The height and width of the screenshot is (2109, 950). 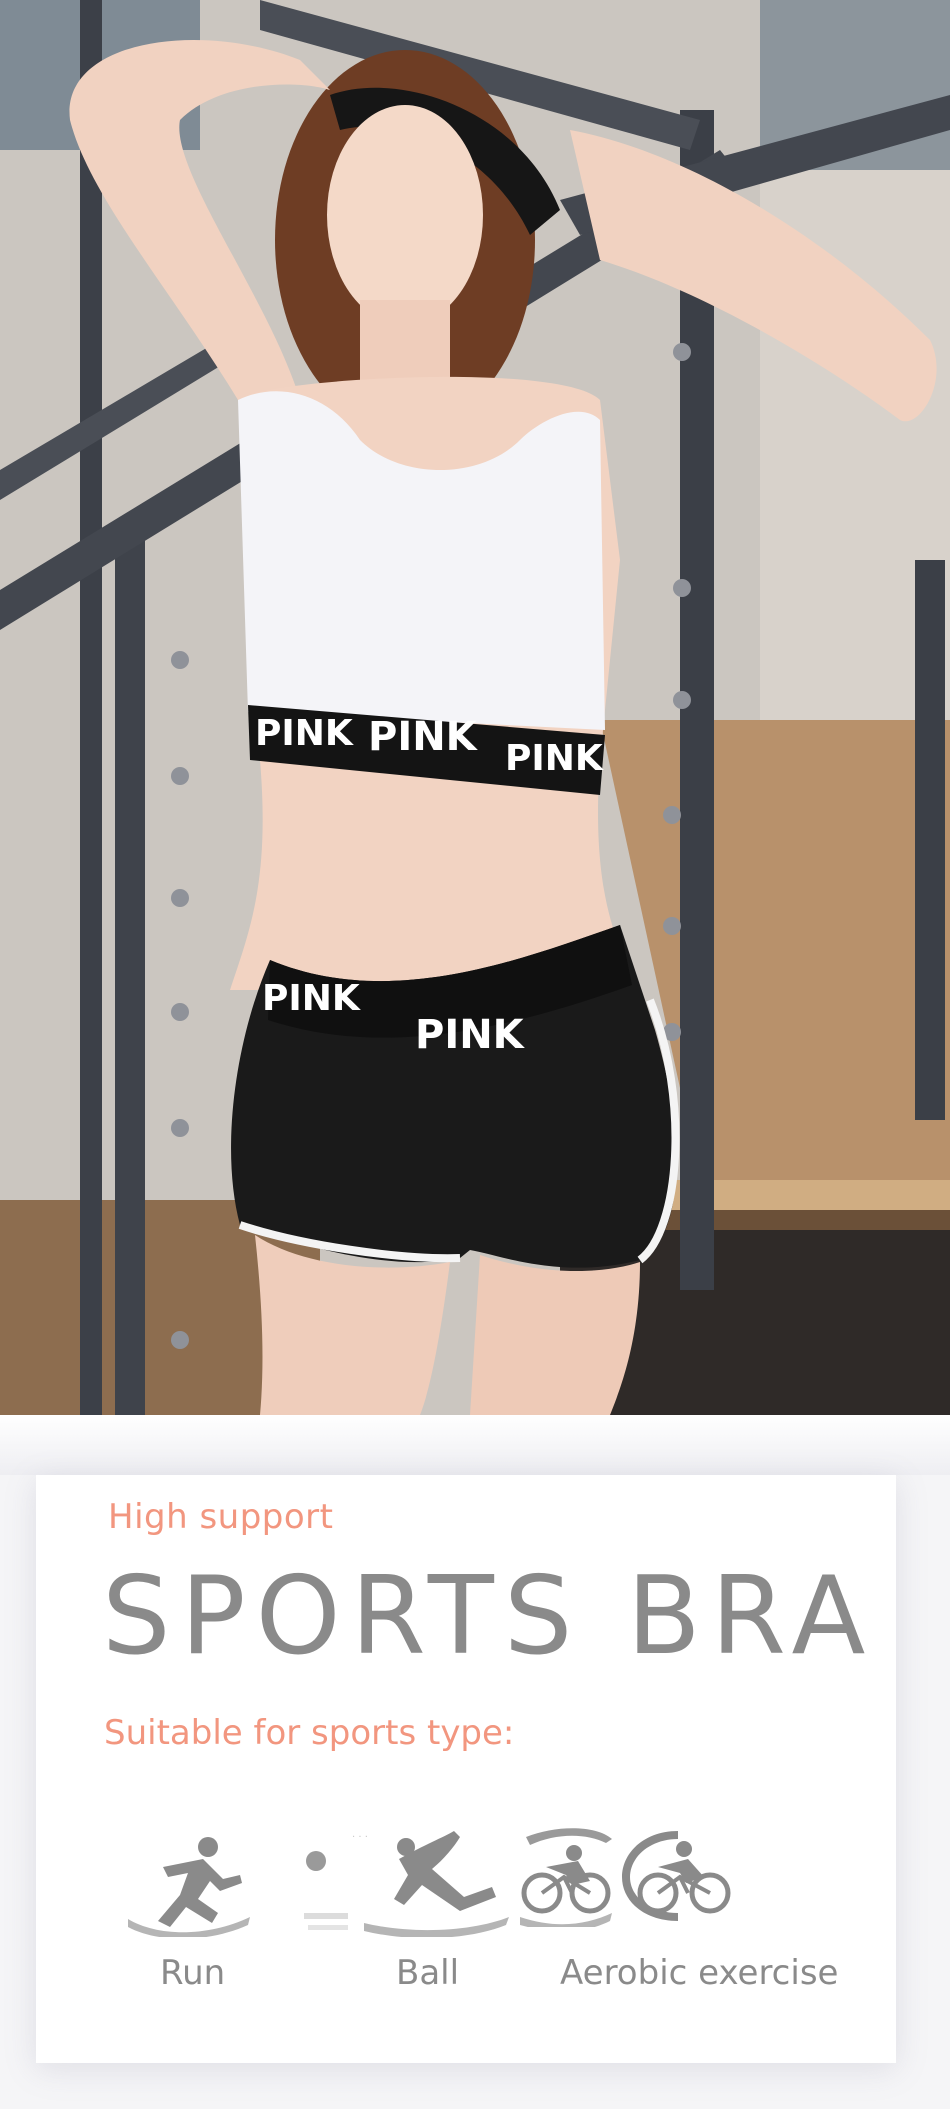 I want to click on product-title: SPORTS BRA, so click(x=489, y=1616).